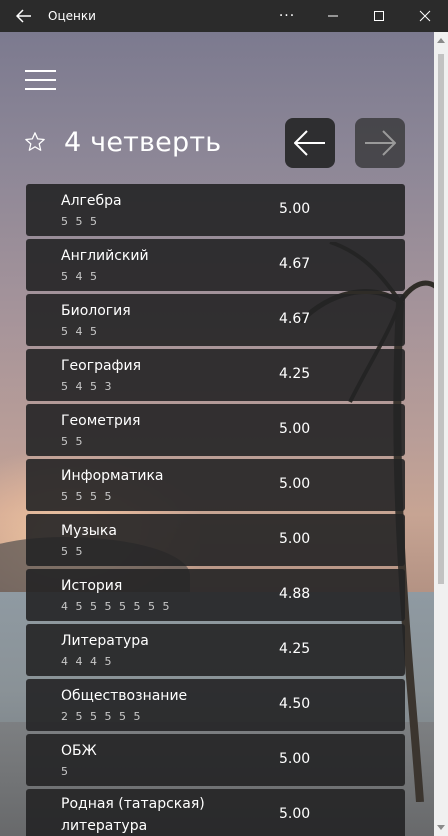 This screenshot has width=448, height=836. I want to click on subject-grades: 5 5 5, so click(80, 221).